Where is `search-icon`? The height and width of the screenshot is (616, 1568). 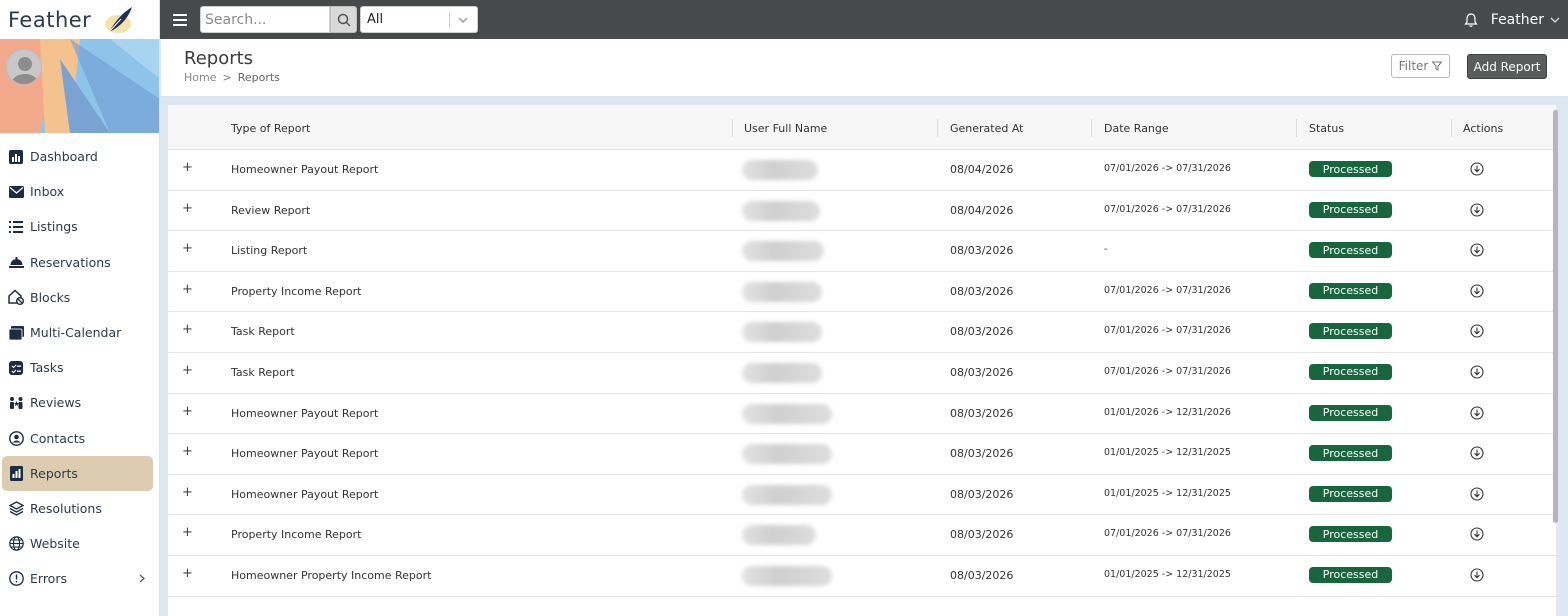 search-icon is located at coordinates (344, 20).